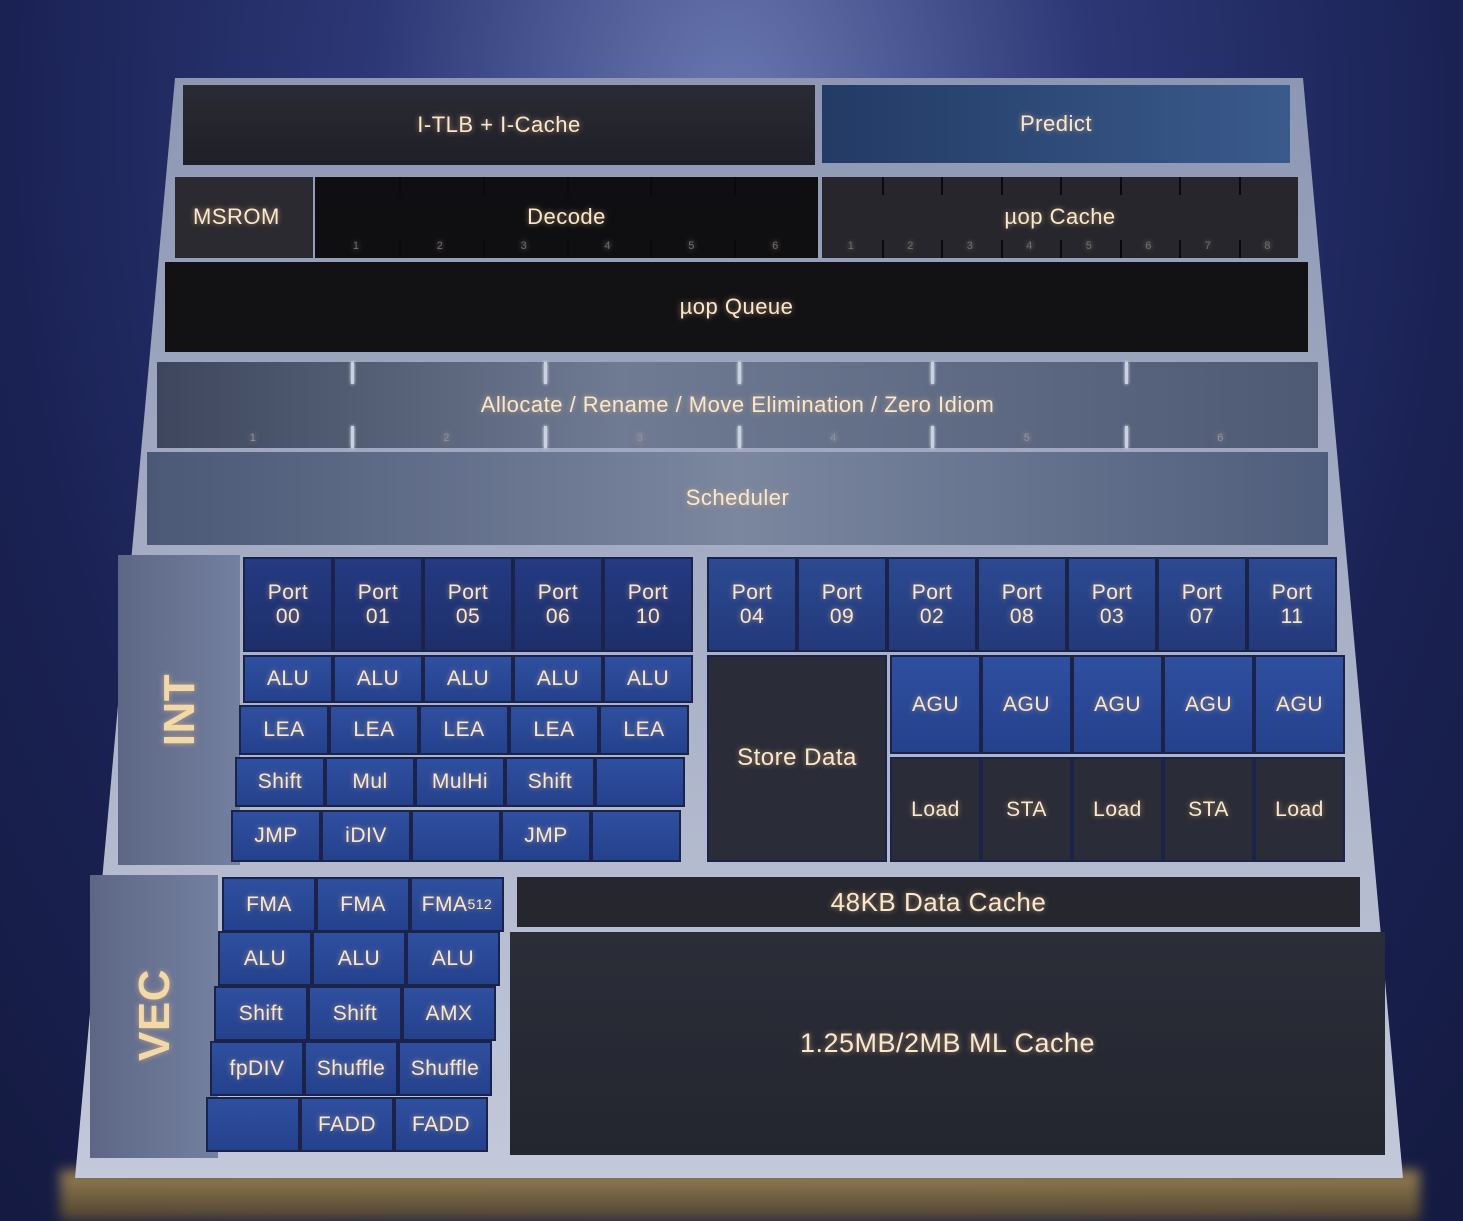  I want to click on port-number: 00, so click(288, 616).